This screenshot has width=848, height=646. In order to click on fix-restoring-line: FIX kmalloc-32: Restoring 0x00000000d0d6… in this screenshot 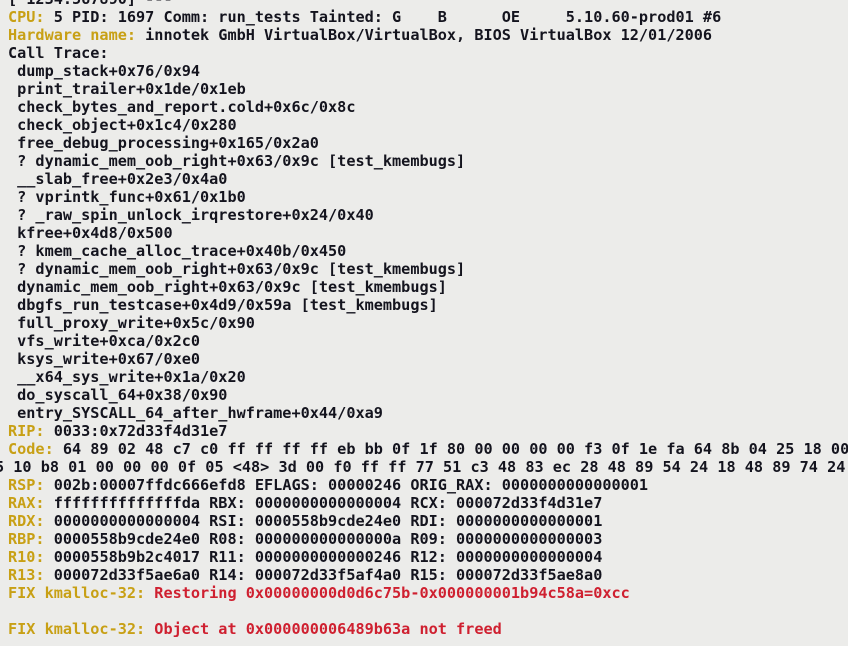, I will do `click(424, 593)`.